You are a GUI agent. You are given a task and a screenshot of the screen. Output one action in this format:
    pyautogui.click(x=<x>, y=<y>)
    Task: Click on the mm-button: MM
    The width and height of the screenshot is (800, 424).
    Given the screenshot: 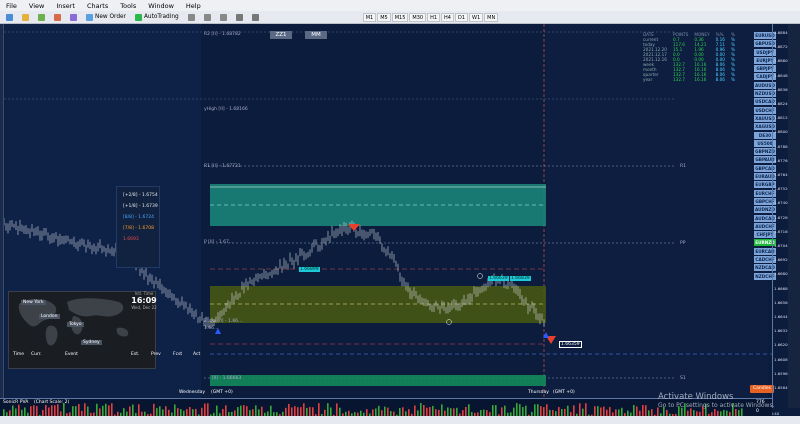 What is the action you would take?
    pyautogui.click(x=316, y=35)
    